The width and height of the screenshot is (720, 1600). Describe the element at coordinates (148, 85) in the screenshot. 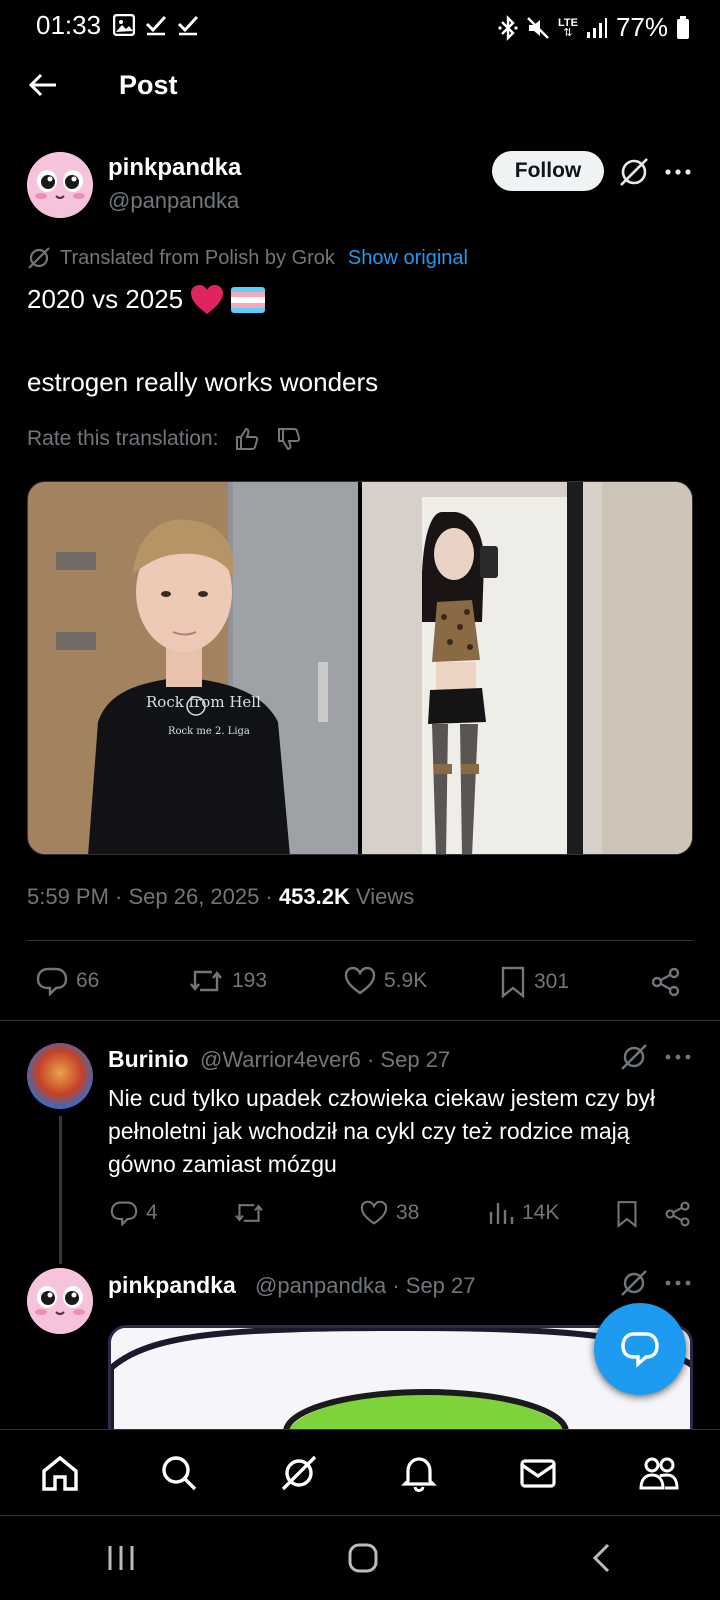

I see `page-title: Post` at that location.